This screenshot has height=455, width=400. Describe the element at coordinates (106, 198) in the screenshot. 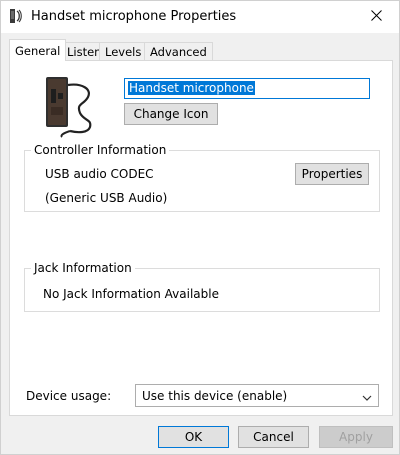

I see `controller-driver: (Generic USB Audio)` at that location.